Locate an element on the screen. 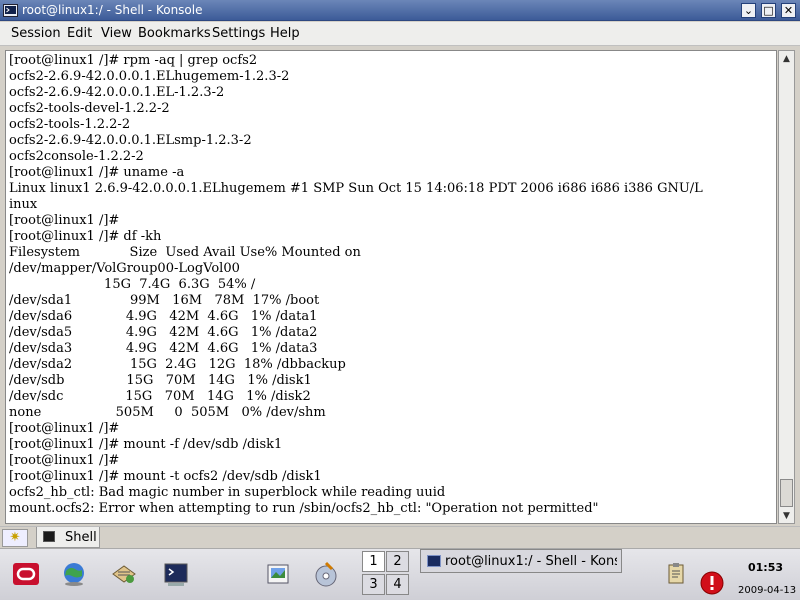 The height and width of the screenshot is (600, 800). terminal-line: ocfs2-tools-1.2.2-2 is located at coordinates (70, 124).